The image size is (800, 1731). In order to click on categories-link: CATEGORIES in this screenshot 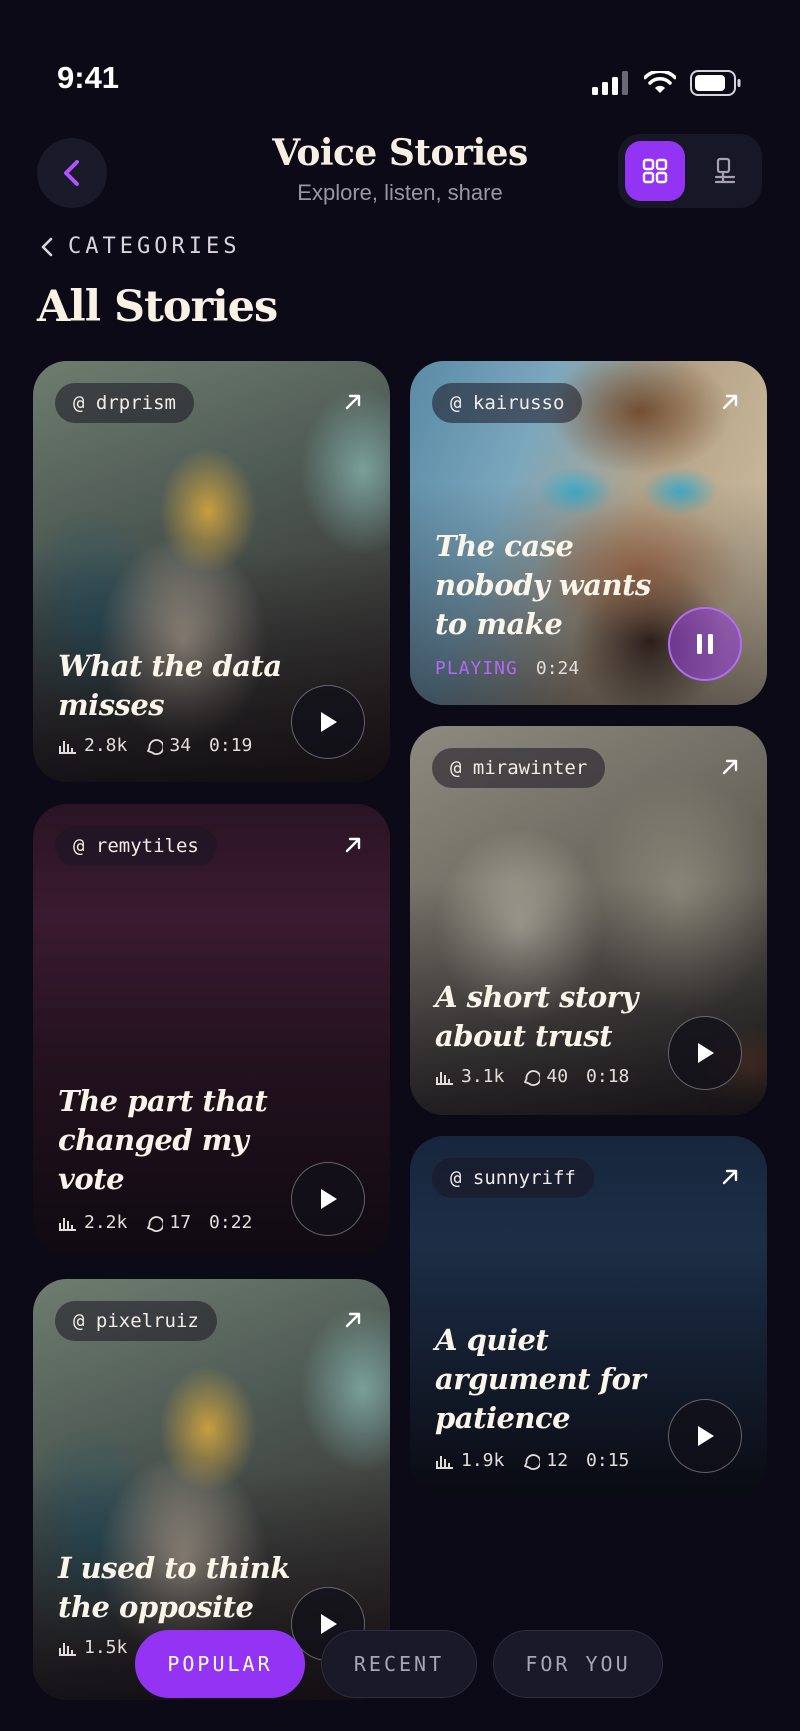, I will do `click(140, 246)`.